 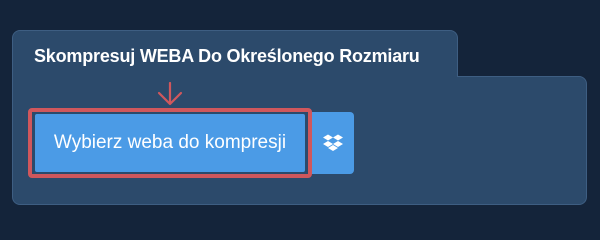 I want to click on choose-file-label: Wybierz weba do kompresji, so click(x=170, y=142).